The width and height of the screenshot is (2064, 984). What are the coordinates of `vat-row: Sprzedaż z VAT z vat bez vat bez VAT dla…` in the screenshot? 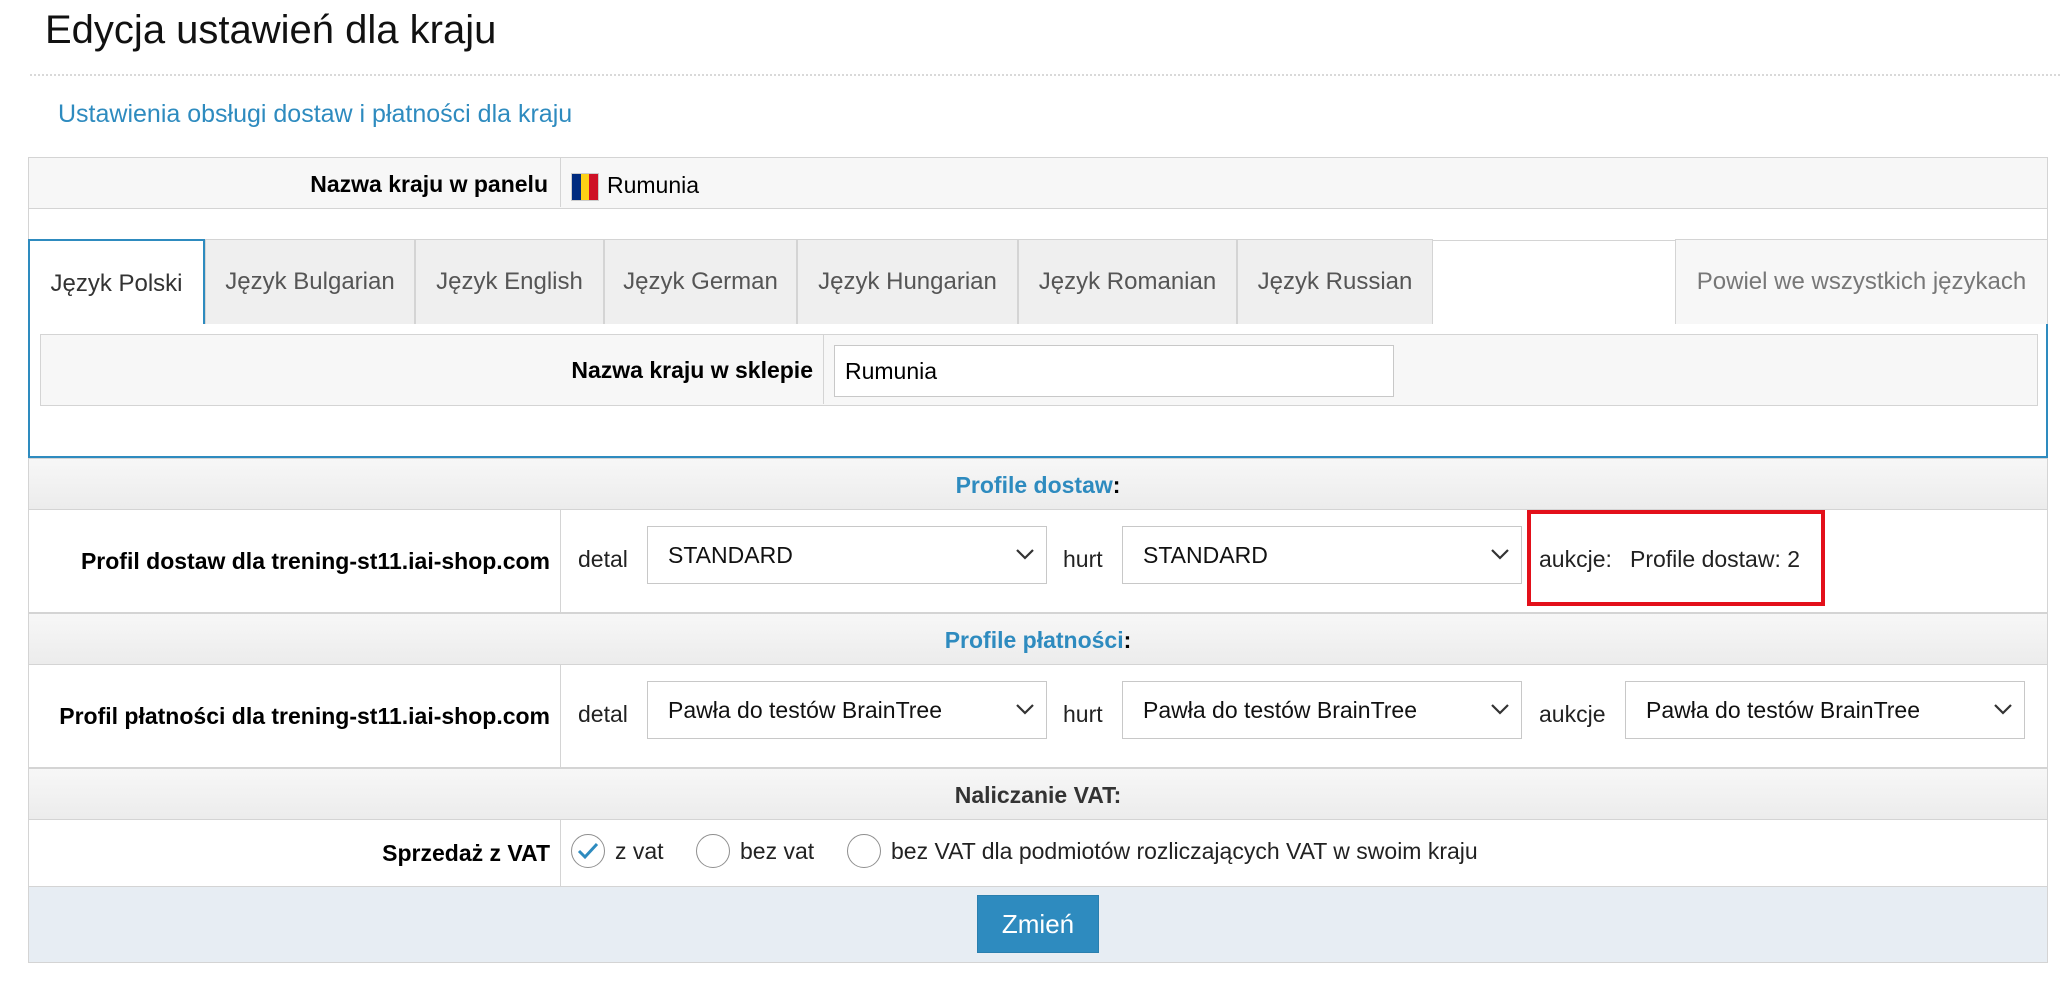 It's located at (1038, 853).